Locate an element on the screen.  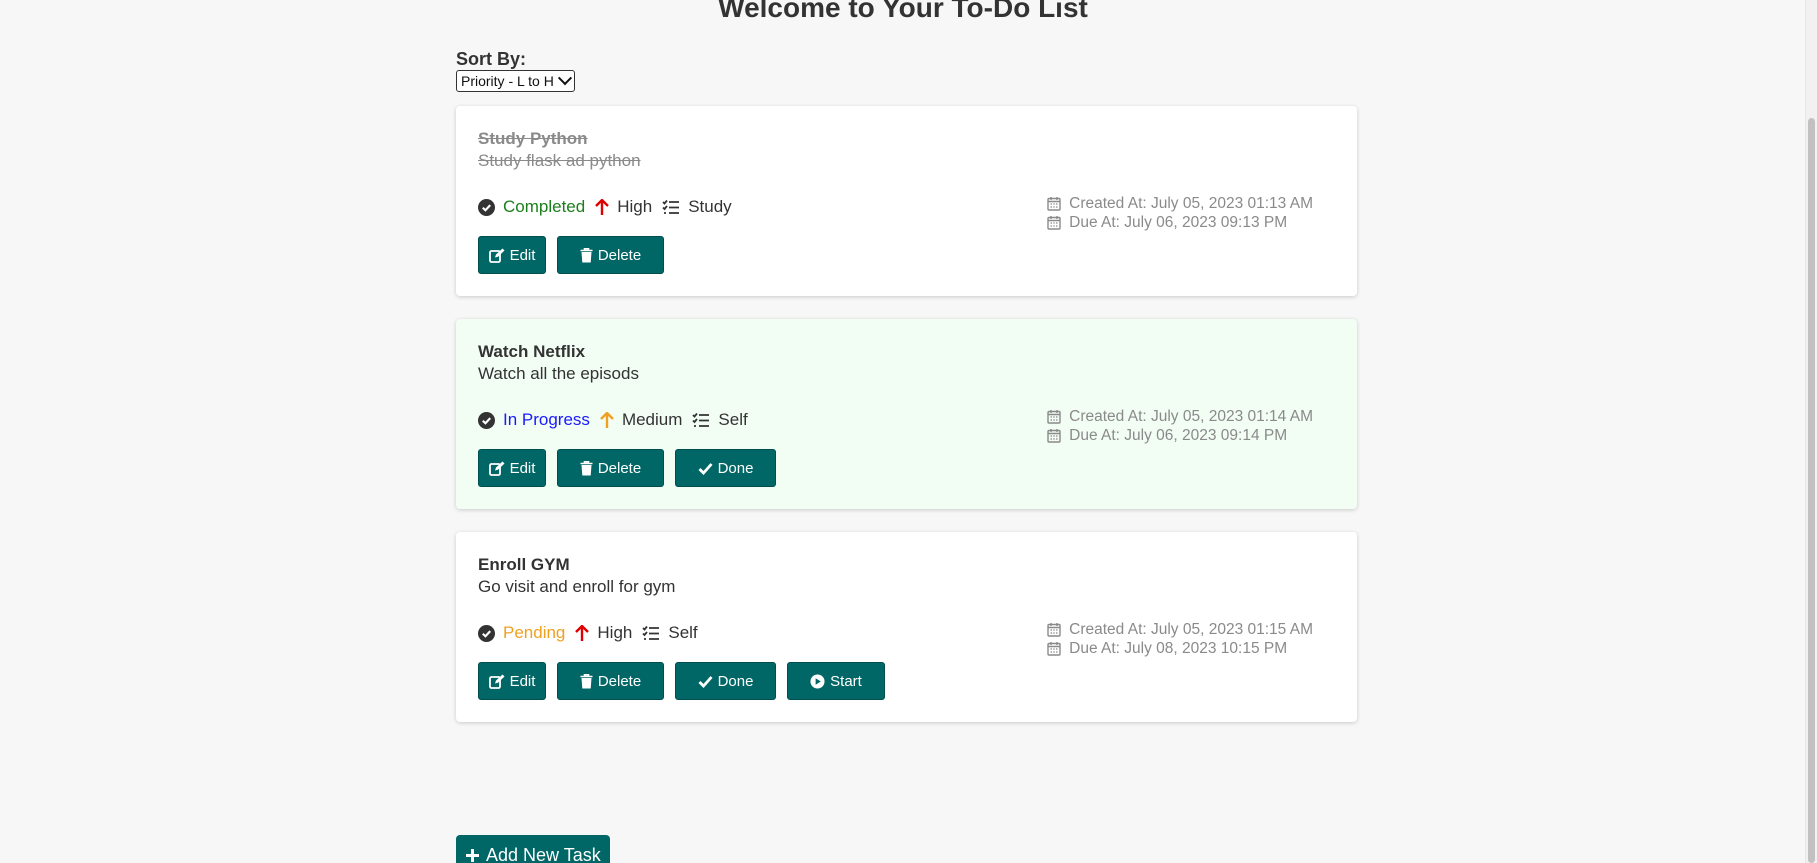
created-date: Created At: July 05, 2023 01:13 AM is located at coordinates (1180, 203).